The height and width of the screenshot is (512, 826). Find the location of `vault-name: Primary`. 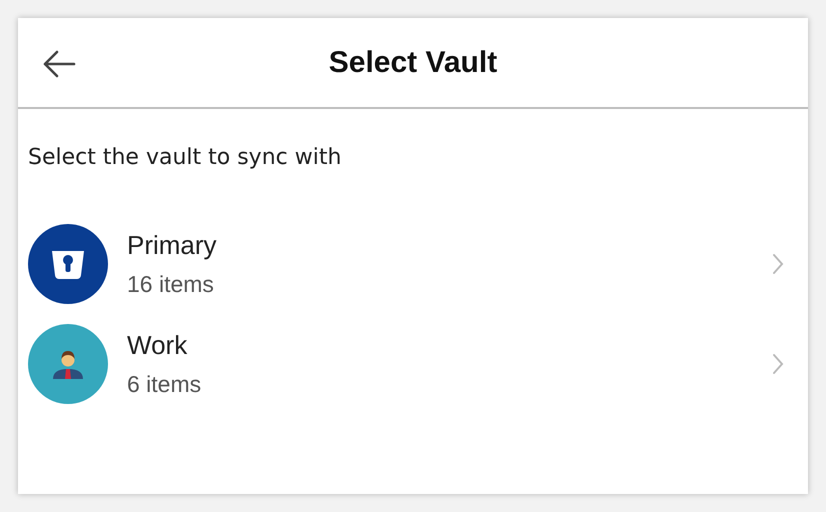

vault-name: Primary is located at coordinates (172, 245).